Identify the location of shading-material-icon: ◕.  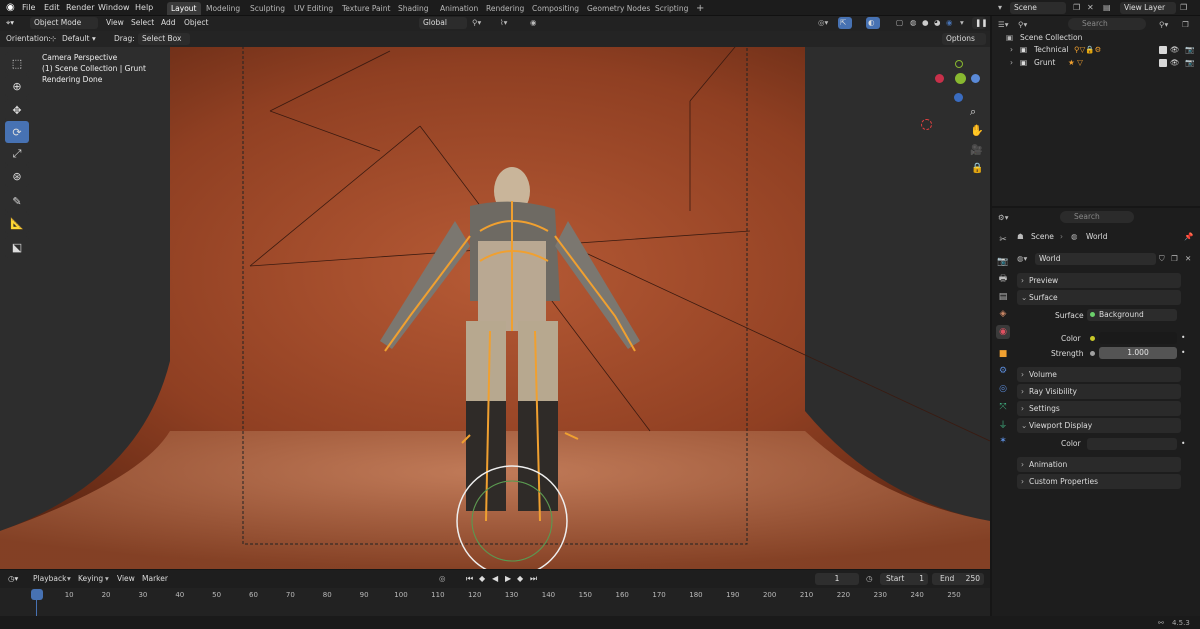
(937, 23).